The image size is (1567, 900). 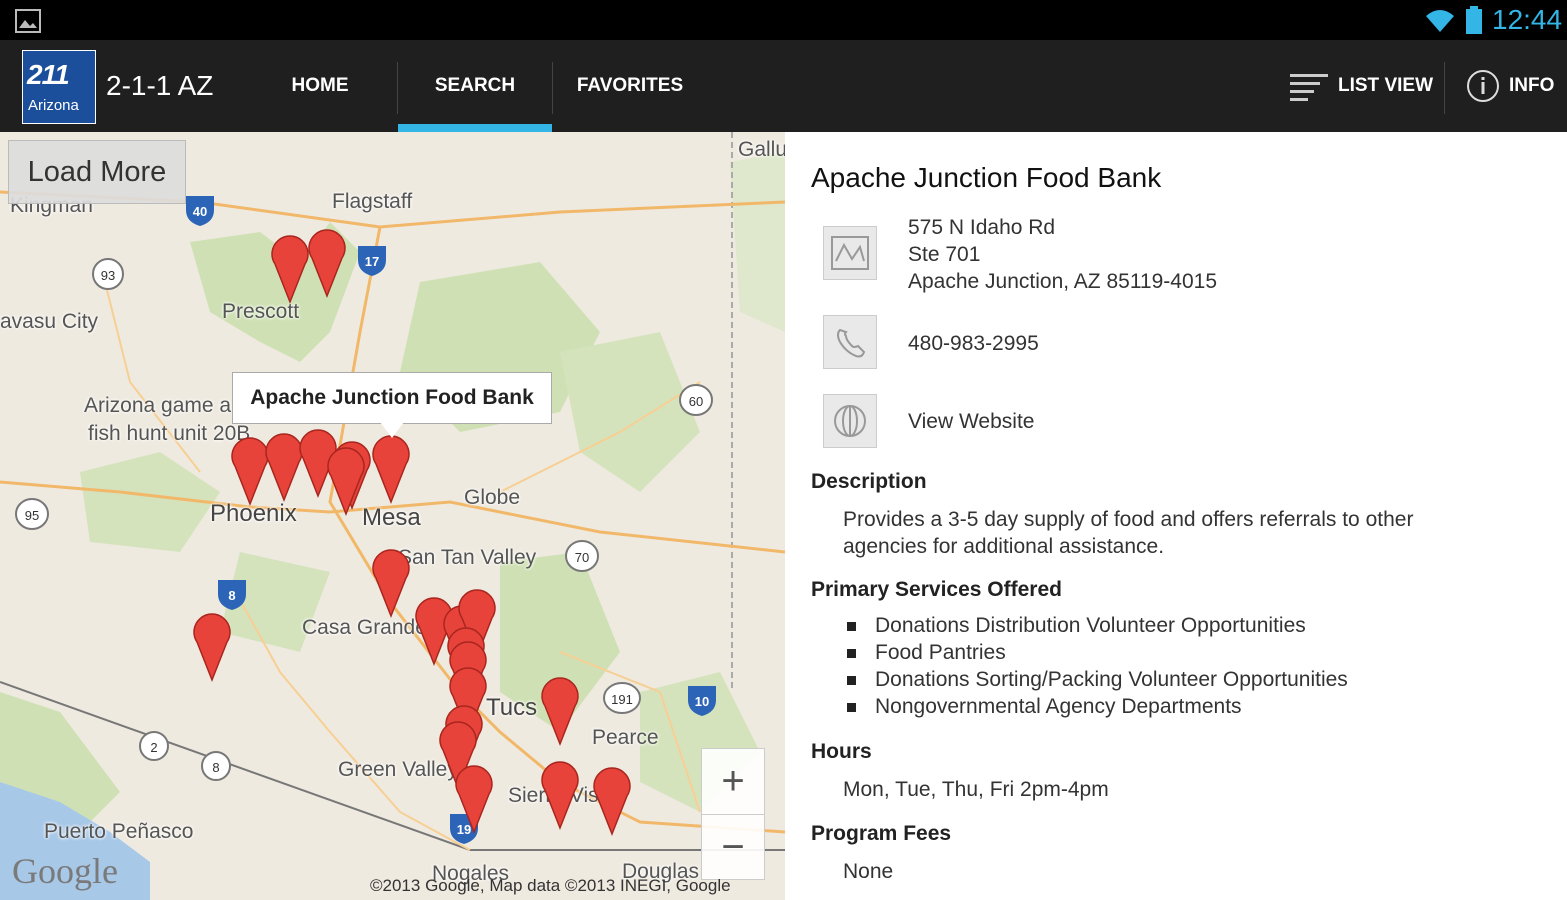 What do you see at coordinates (160, 85) in the screenshot?
I see `app-title: 2-1-1 AZ` at bounding box center [160, 85].